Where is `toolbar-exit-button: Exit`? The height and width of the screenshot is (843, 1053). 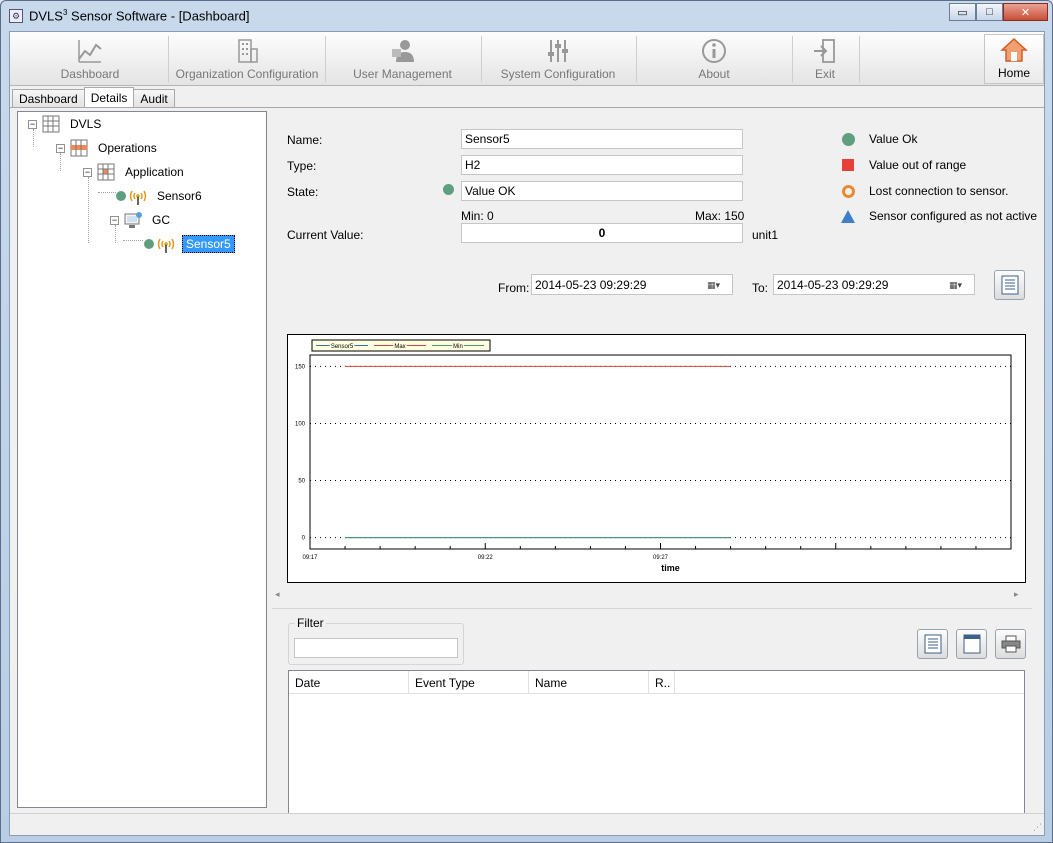 toolbar-exit-button: Exit is located at coordinates (825, 59).